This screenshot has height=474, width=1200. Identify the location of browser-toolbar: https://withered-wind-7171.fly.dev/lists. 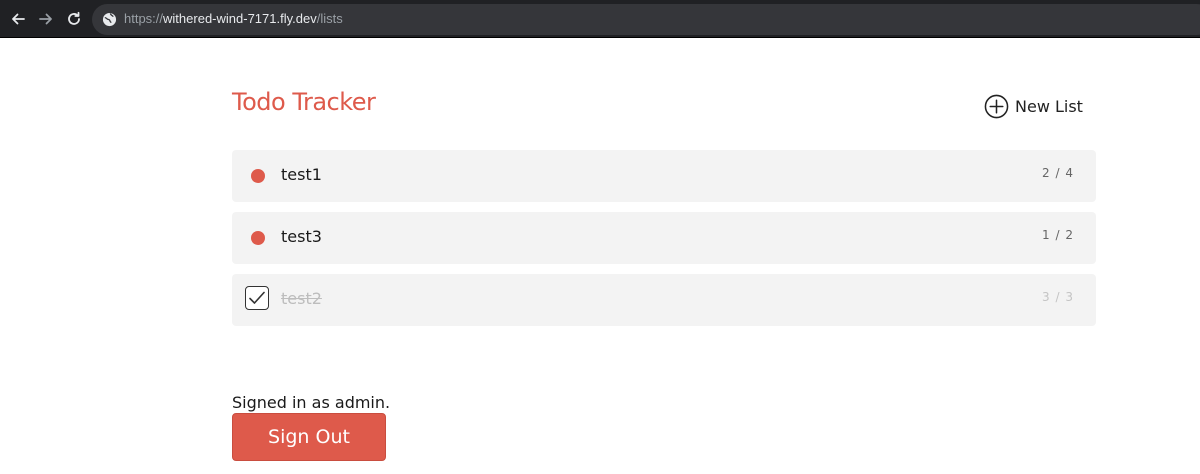
(600, 19).